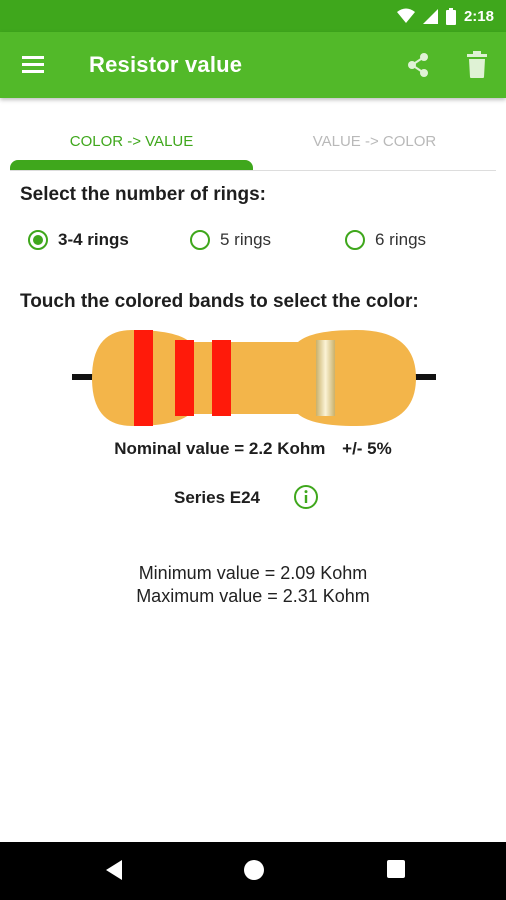 The image size is (506, 900). Describe the element at coordinates (450, 16) in the screenshot. I see `battery-icon` at that location.